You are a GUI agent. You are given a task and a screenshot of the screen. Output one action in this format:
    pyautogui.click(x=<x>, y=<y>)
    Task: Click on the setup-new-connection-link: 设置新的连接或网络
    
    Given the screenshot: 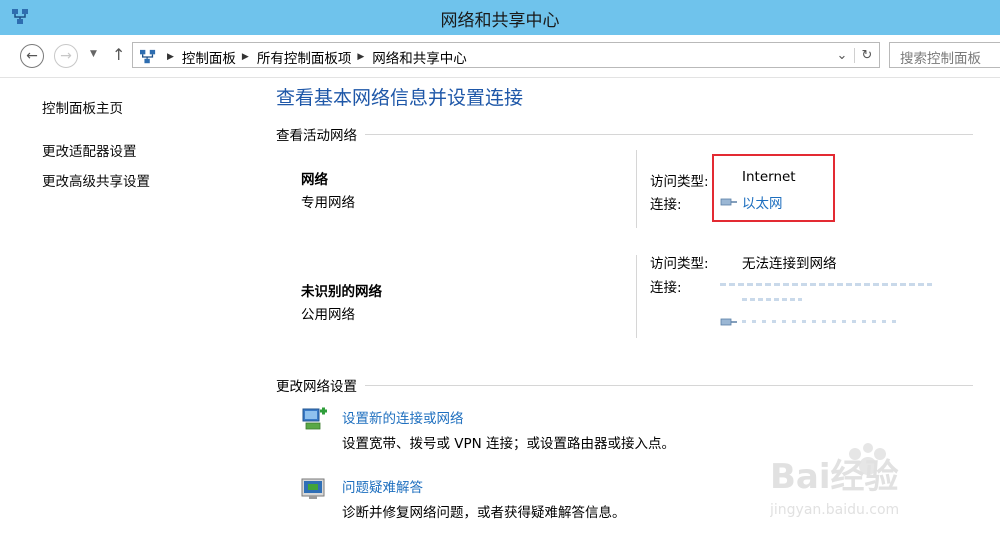 What is the action you would take?
    pyautogui.click(x=403, y=417)
    